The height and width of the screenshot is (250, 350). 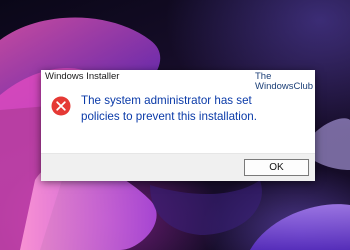 I want to click on error-icon, so click(x=61, y=106).